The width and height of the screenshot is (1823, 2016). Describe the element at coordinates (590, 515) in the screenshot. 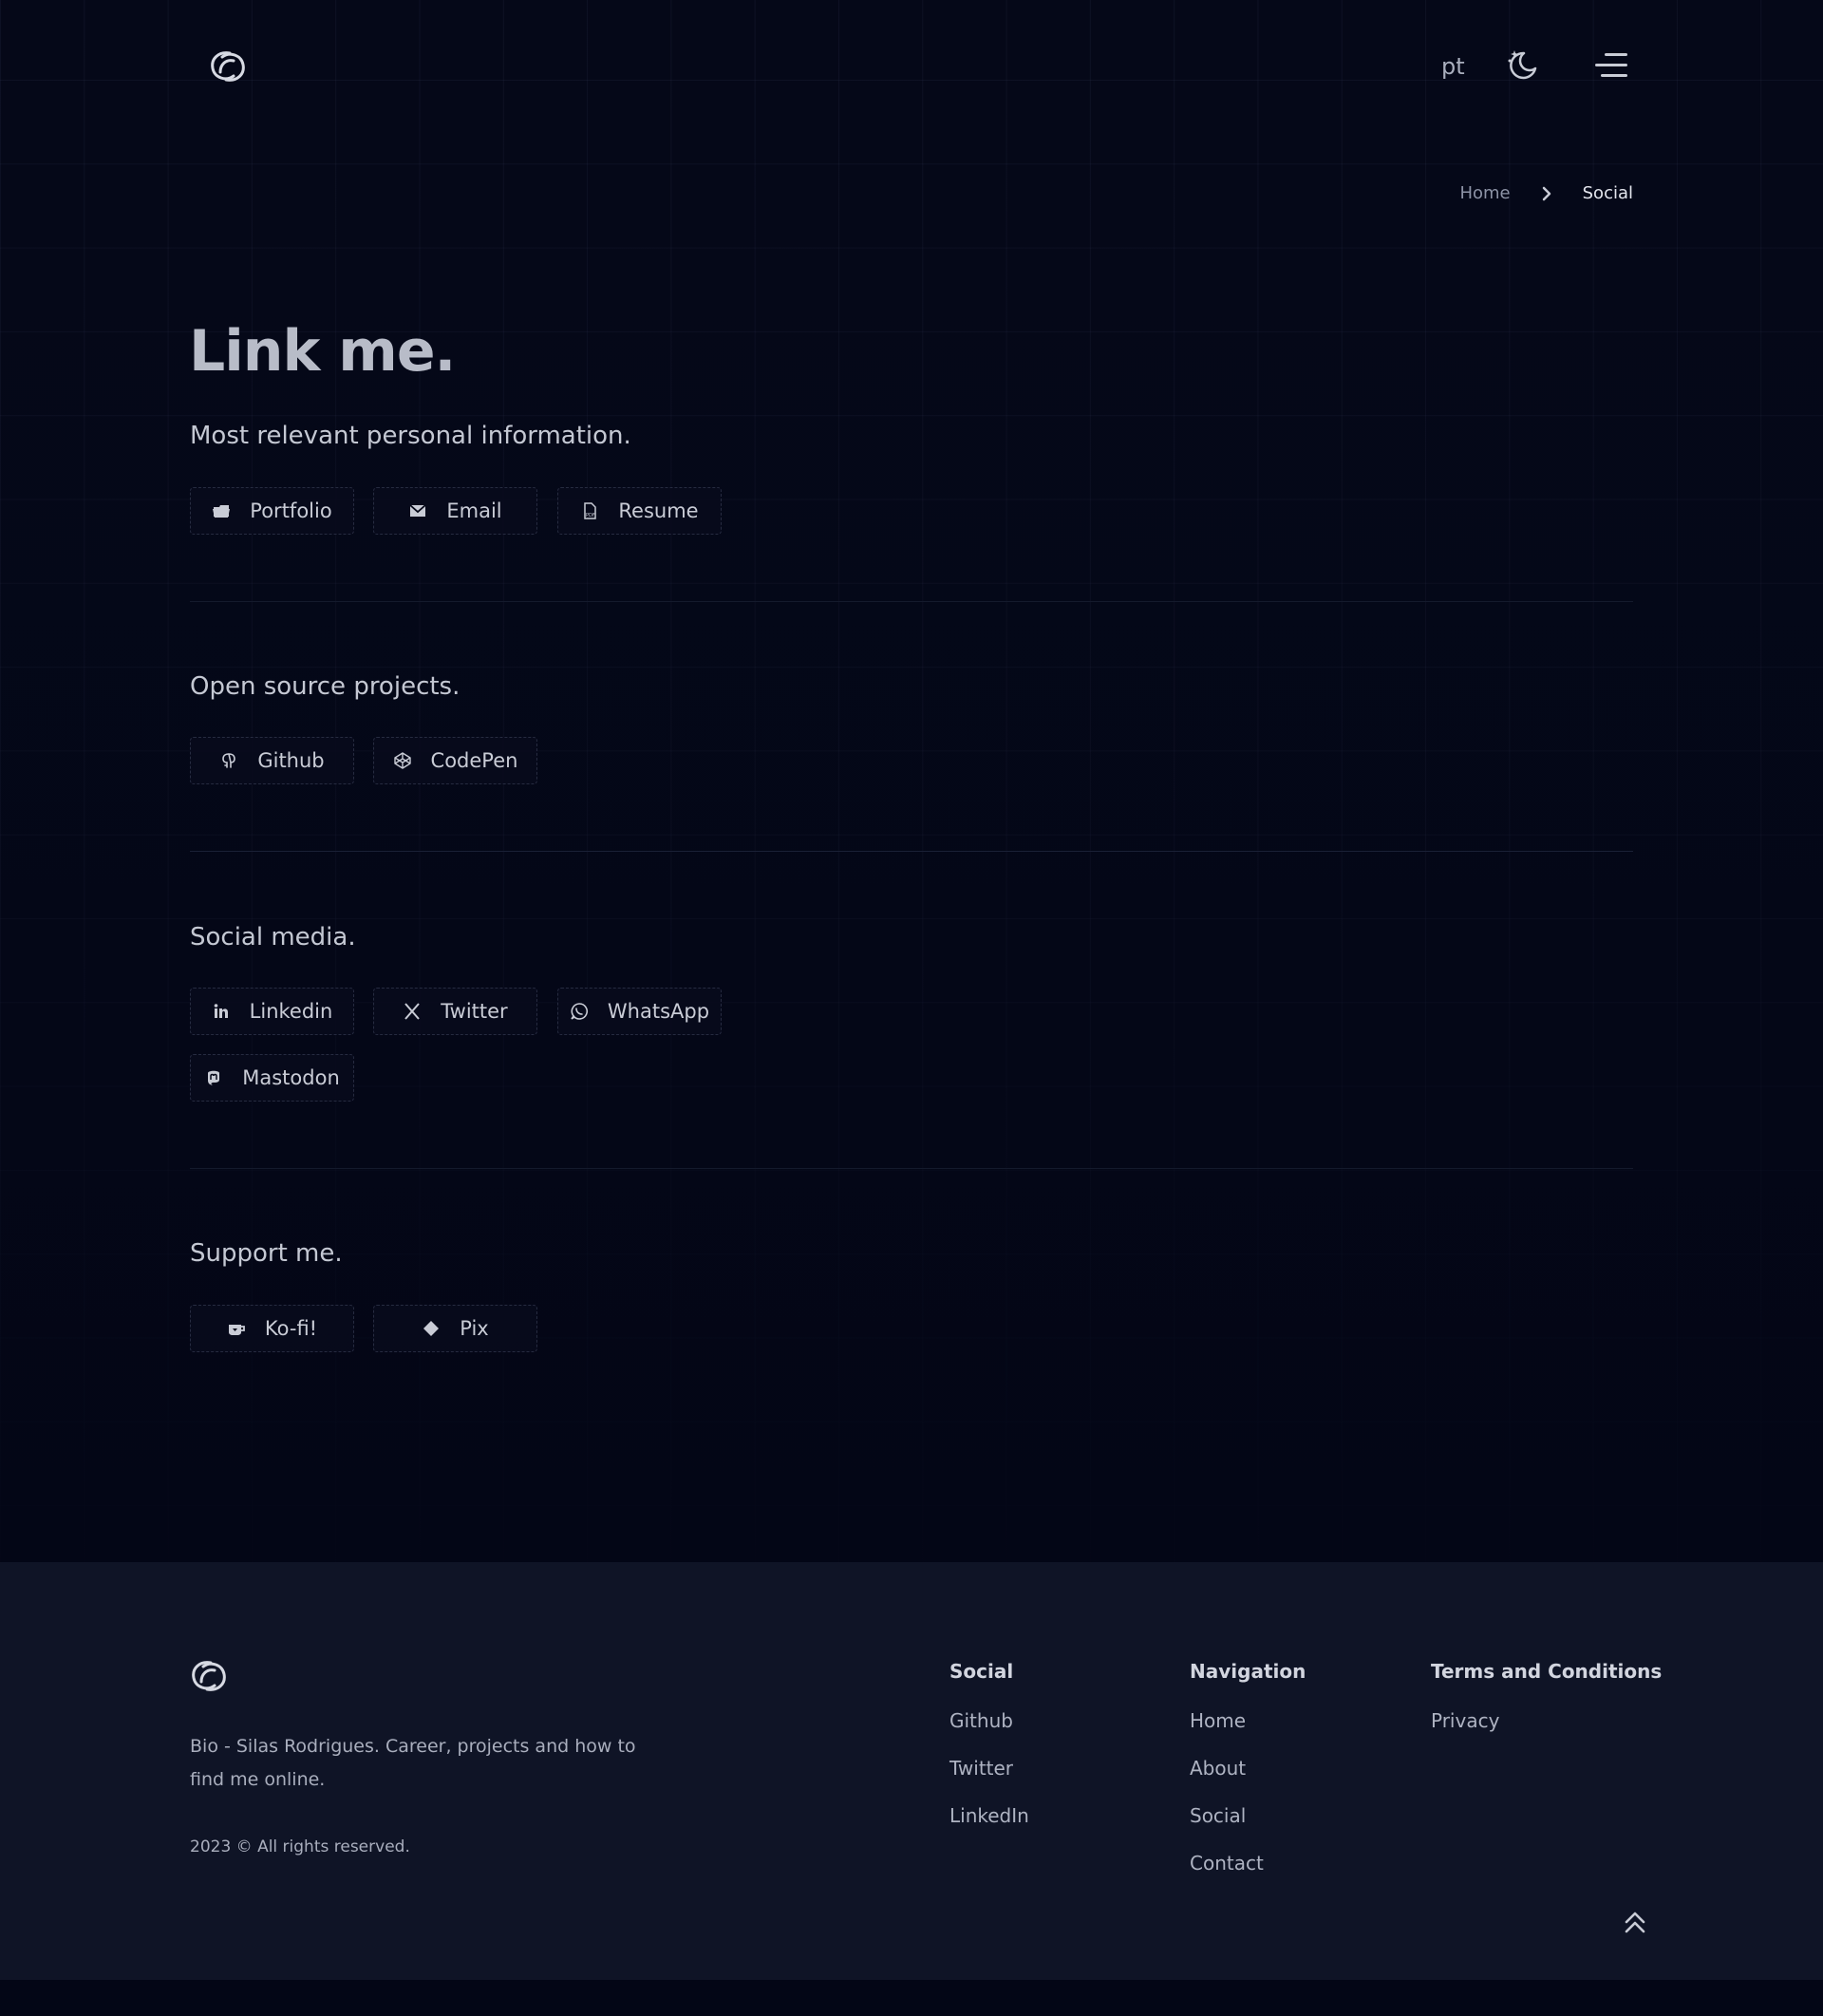

I see `svg-text: PDF` at that location.